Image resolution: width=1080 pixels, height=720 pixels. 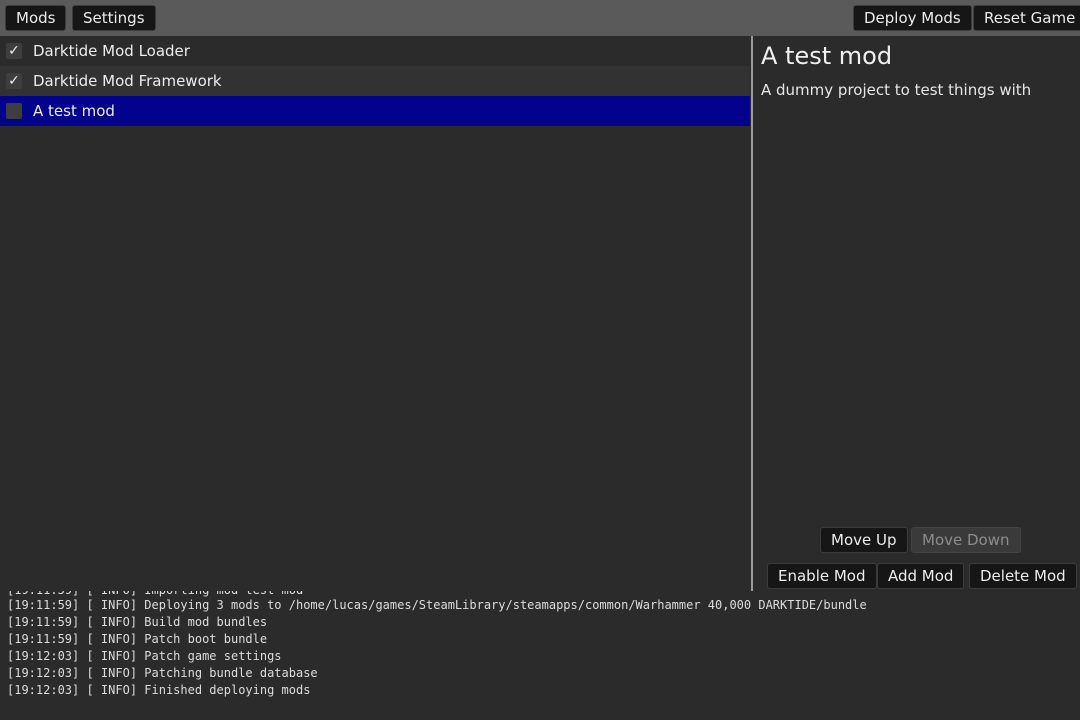 I want to click on mods-tab-button: Mods, so click(x=36, y=18).